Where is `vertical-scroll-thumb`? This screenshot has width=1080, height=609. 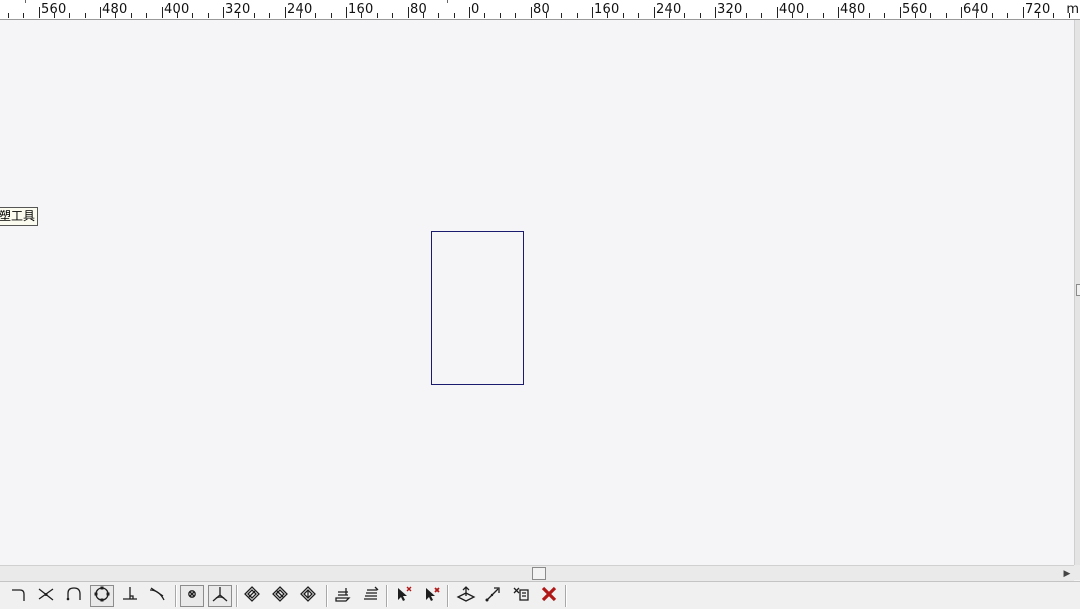
vertical-scroll-thumb is located at coordinates (1078, 290).